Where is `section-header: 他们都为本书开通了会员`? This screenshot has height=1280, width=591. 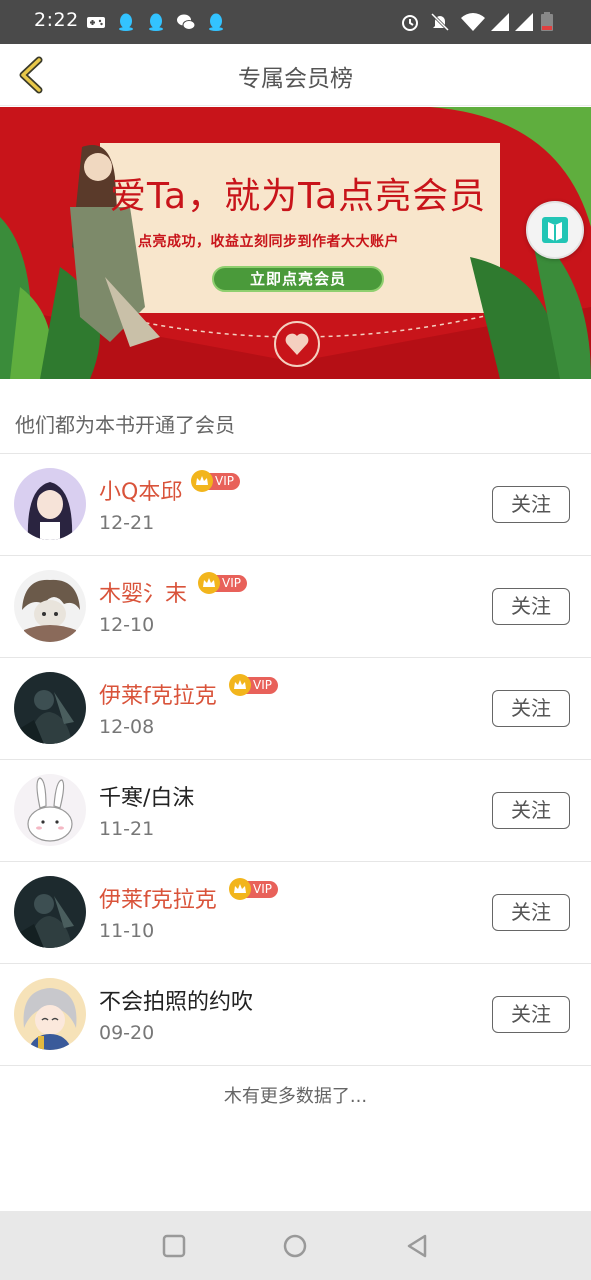
section-header: 他们都为本书开通了会员 is located at coordinates (295, 417).